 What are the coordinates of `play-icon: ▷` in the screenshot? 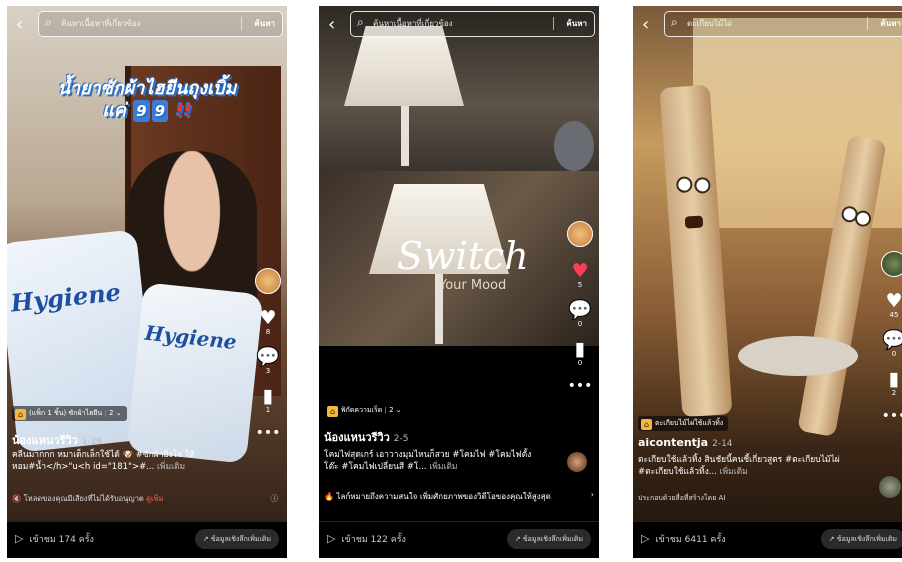 It's located at (19, 538).